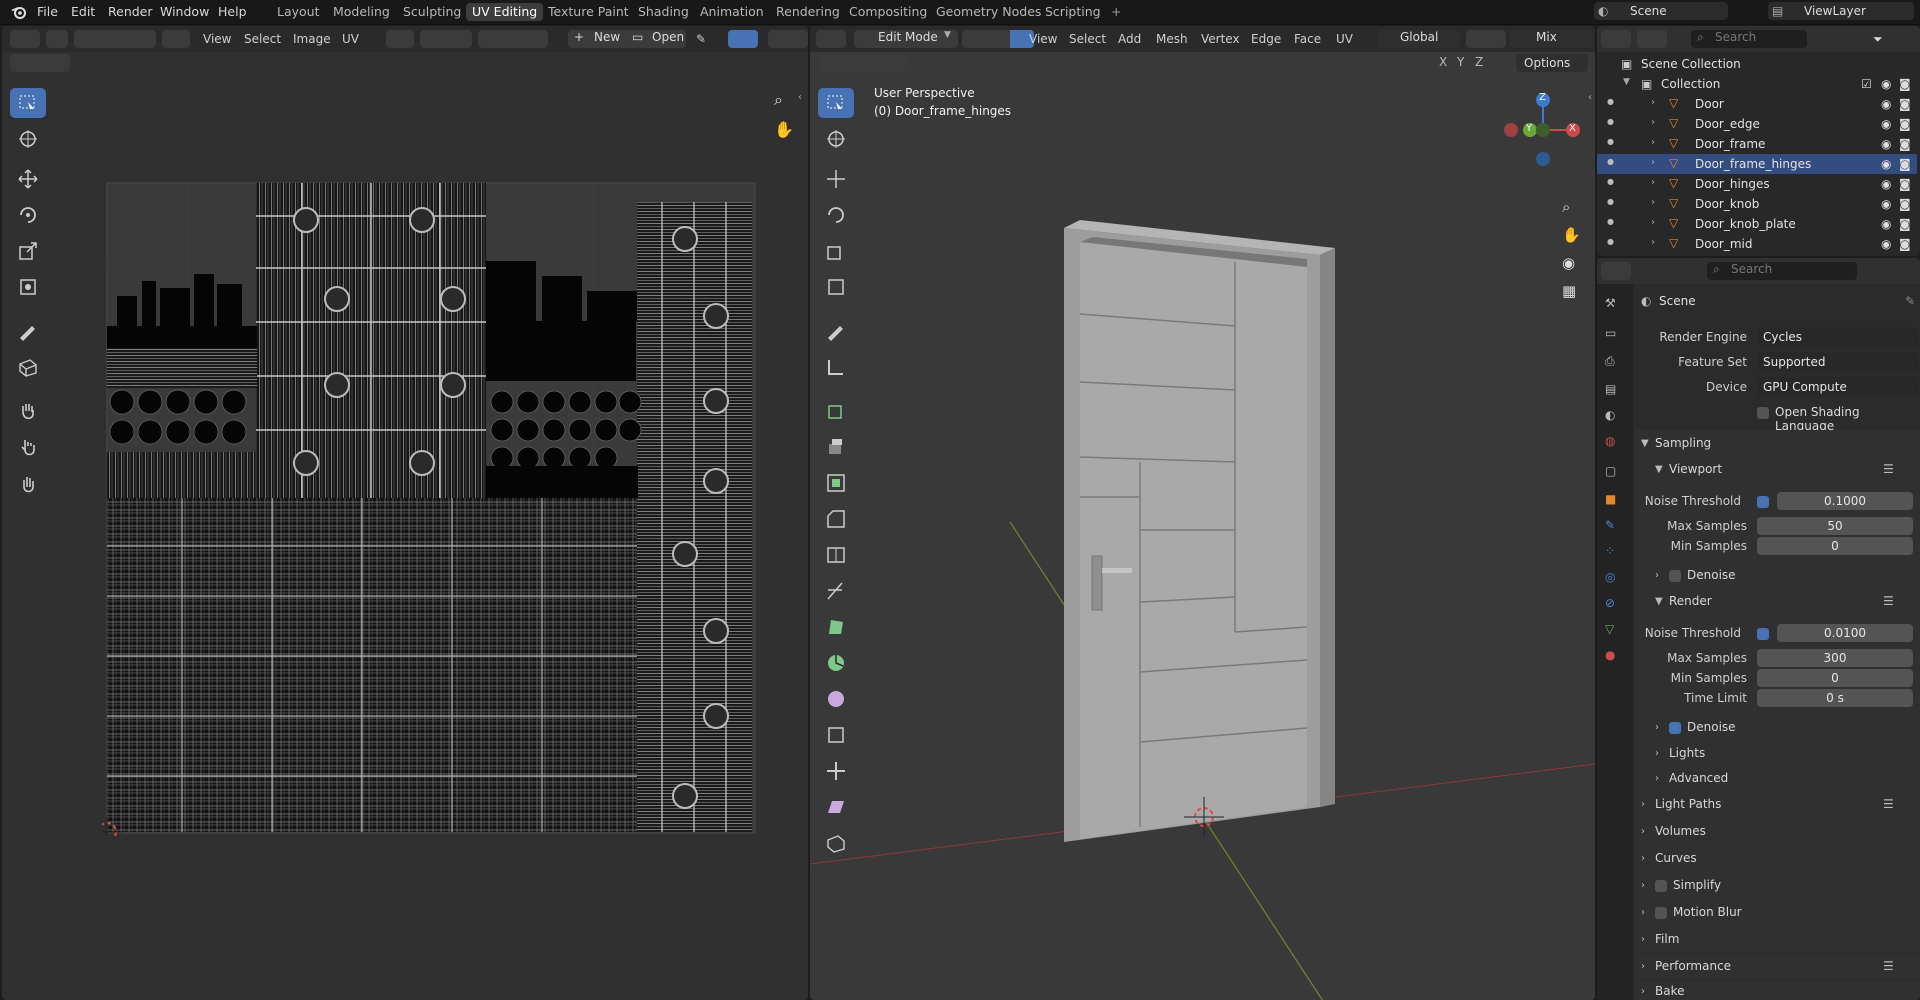  I want to click on scene-tab-icon: ◐, so click(1615, 418).